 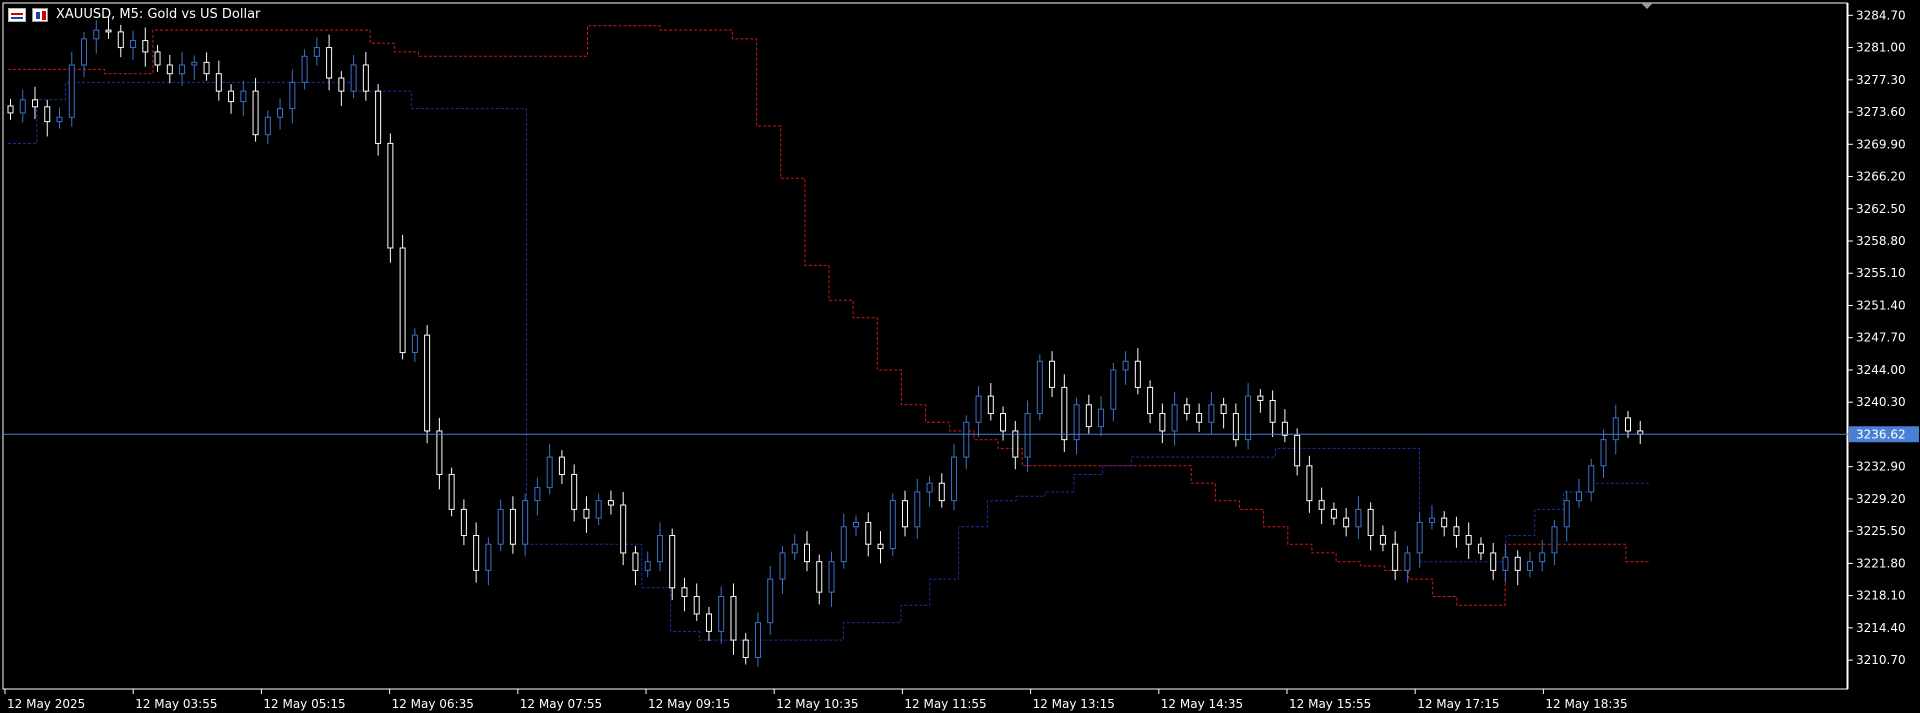 What do you see at coordinates (961, 434) in the screenshot?
I see `current-price-layer: 3236.62` at bounding box center [961, 434].